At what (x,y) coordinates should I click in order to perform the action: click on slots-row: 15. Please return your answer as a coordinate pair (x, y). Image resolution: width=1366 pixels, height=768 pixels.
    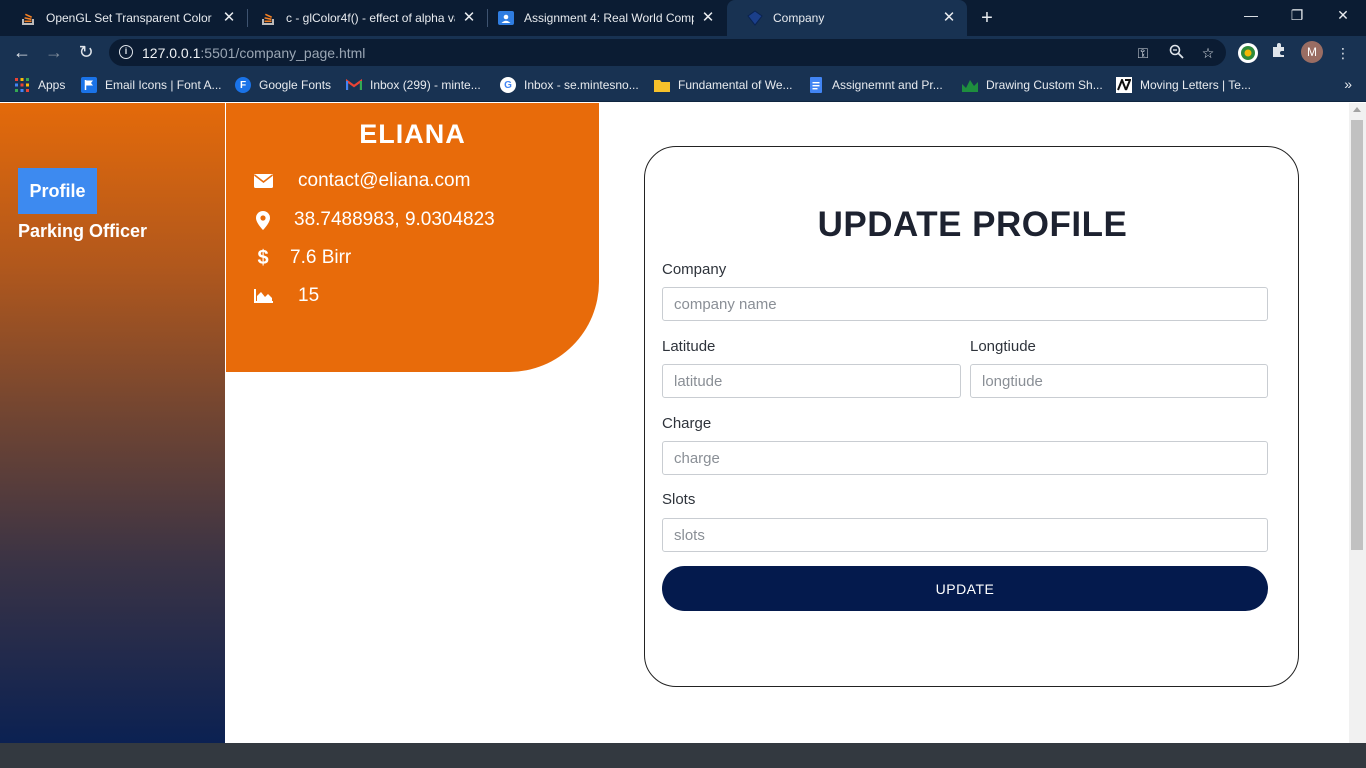
    Looking at the image, I should click on (285, 296).